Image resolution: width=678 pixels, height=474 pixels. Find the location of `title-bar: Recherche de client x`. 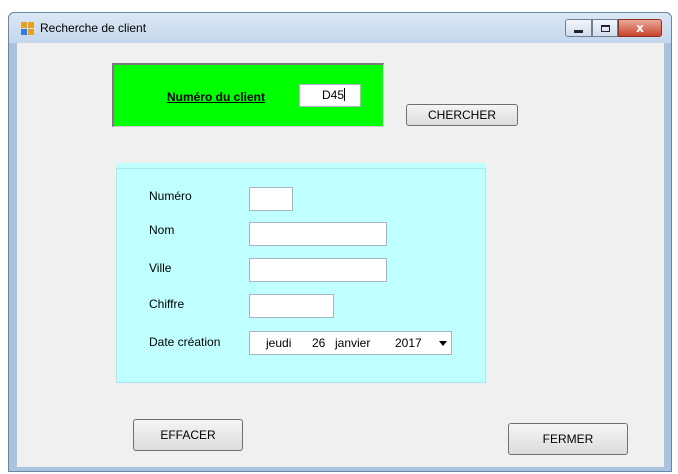

title-bar: Recherche de client x is located at coordinates (340, 28).